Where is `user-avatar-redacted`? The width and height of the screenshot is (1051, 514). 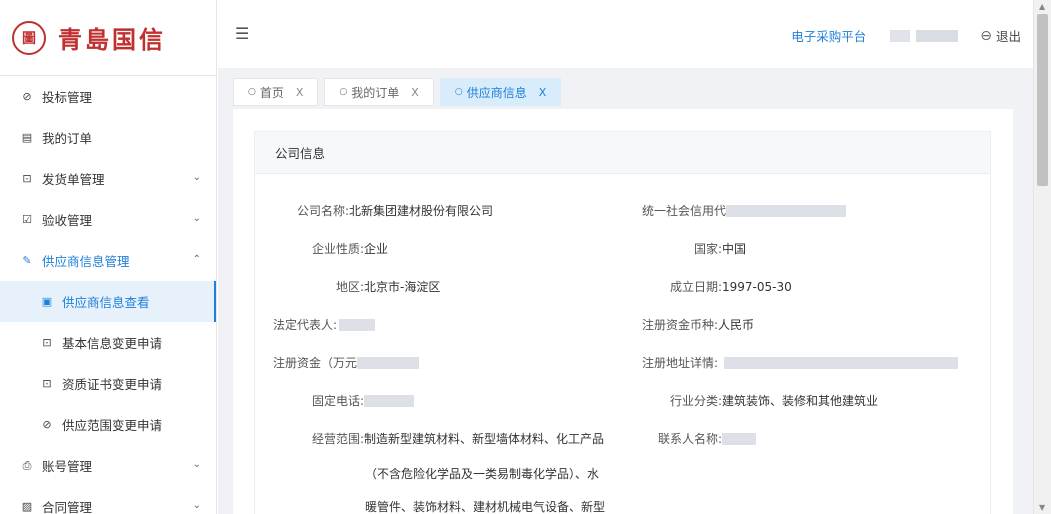 user-avatar-redacted is located at coordinates (900, 35).